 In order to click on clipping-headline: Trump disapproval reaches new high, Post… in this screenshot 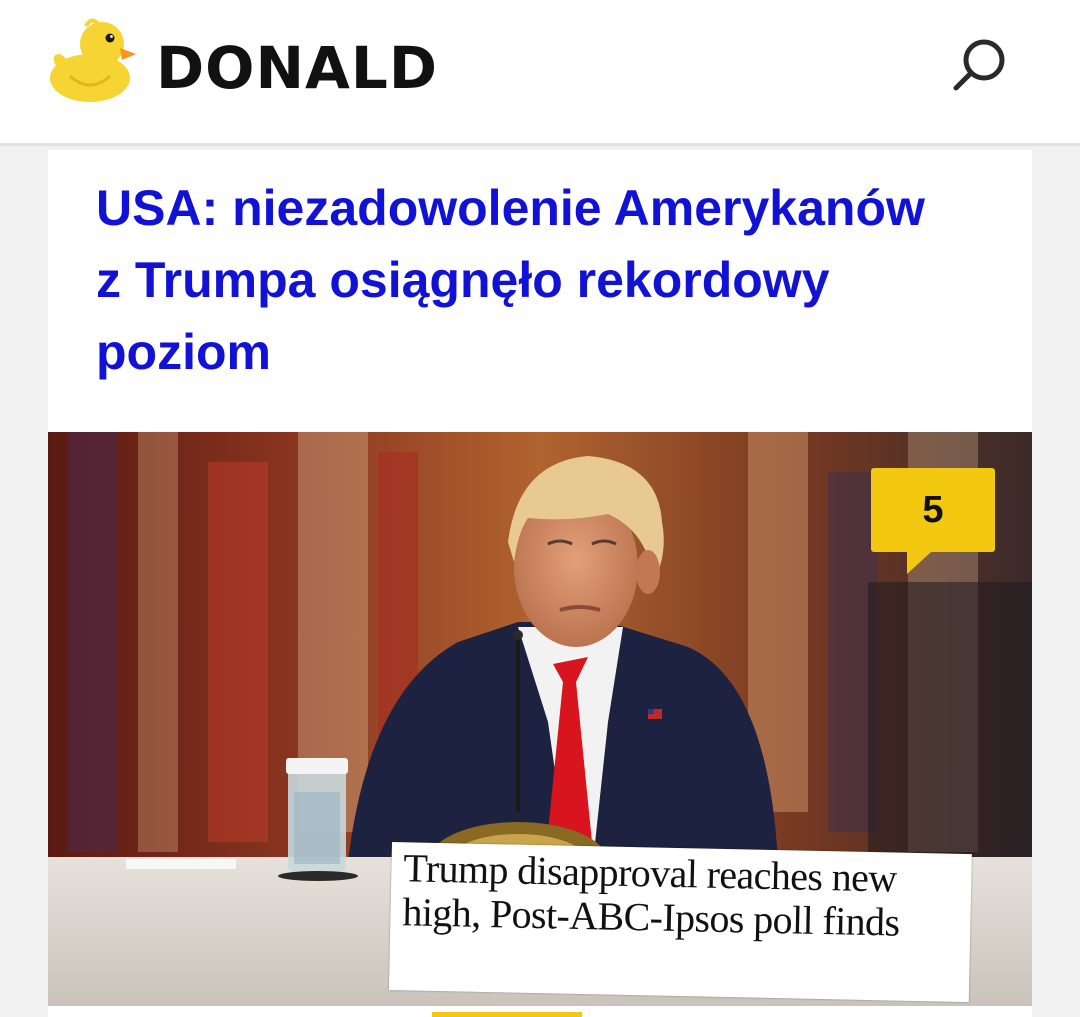, I will do `click(651, 895)`.